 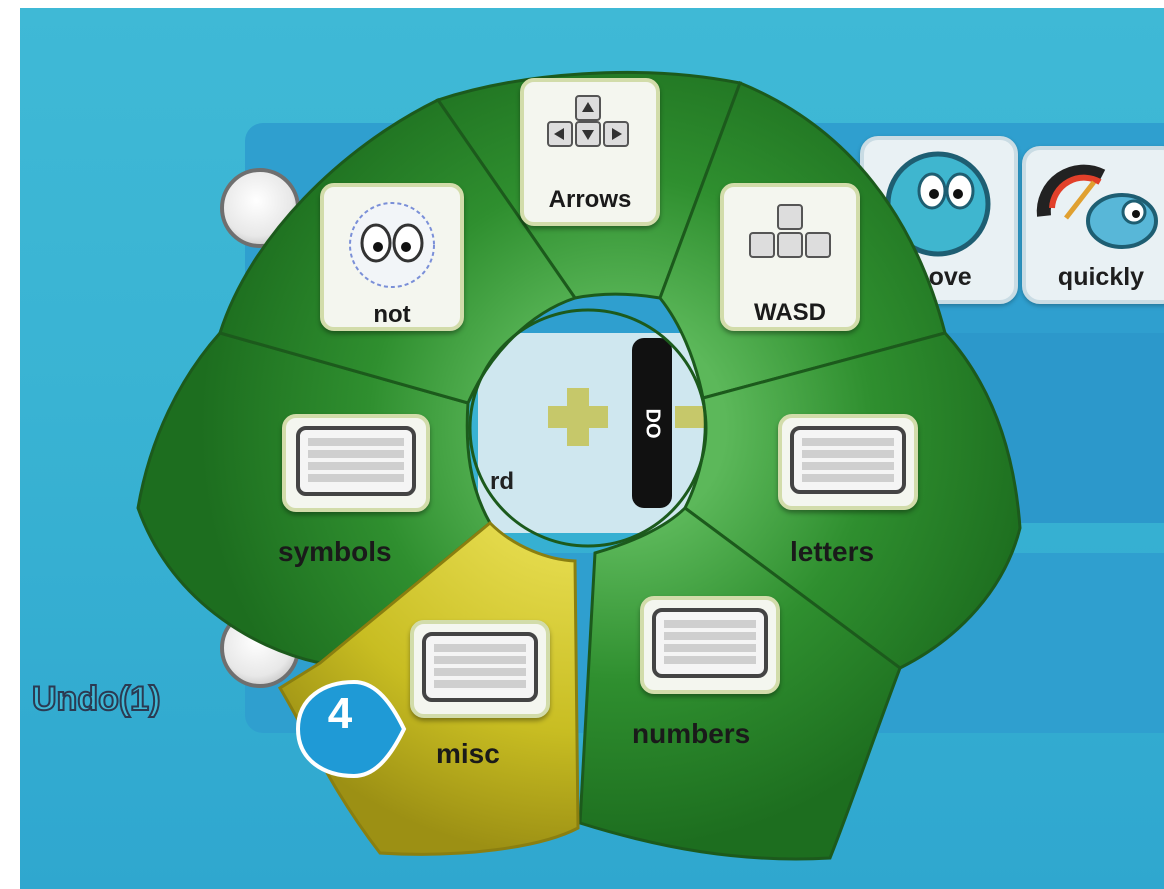 I want to click on wasd-keys-icon, so click(x=790, y=231).